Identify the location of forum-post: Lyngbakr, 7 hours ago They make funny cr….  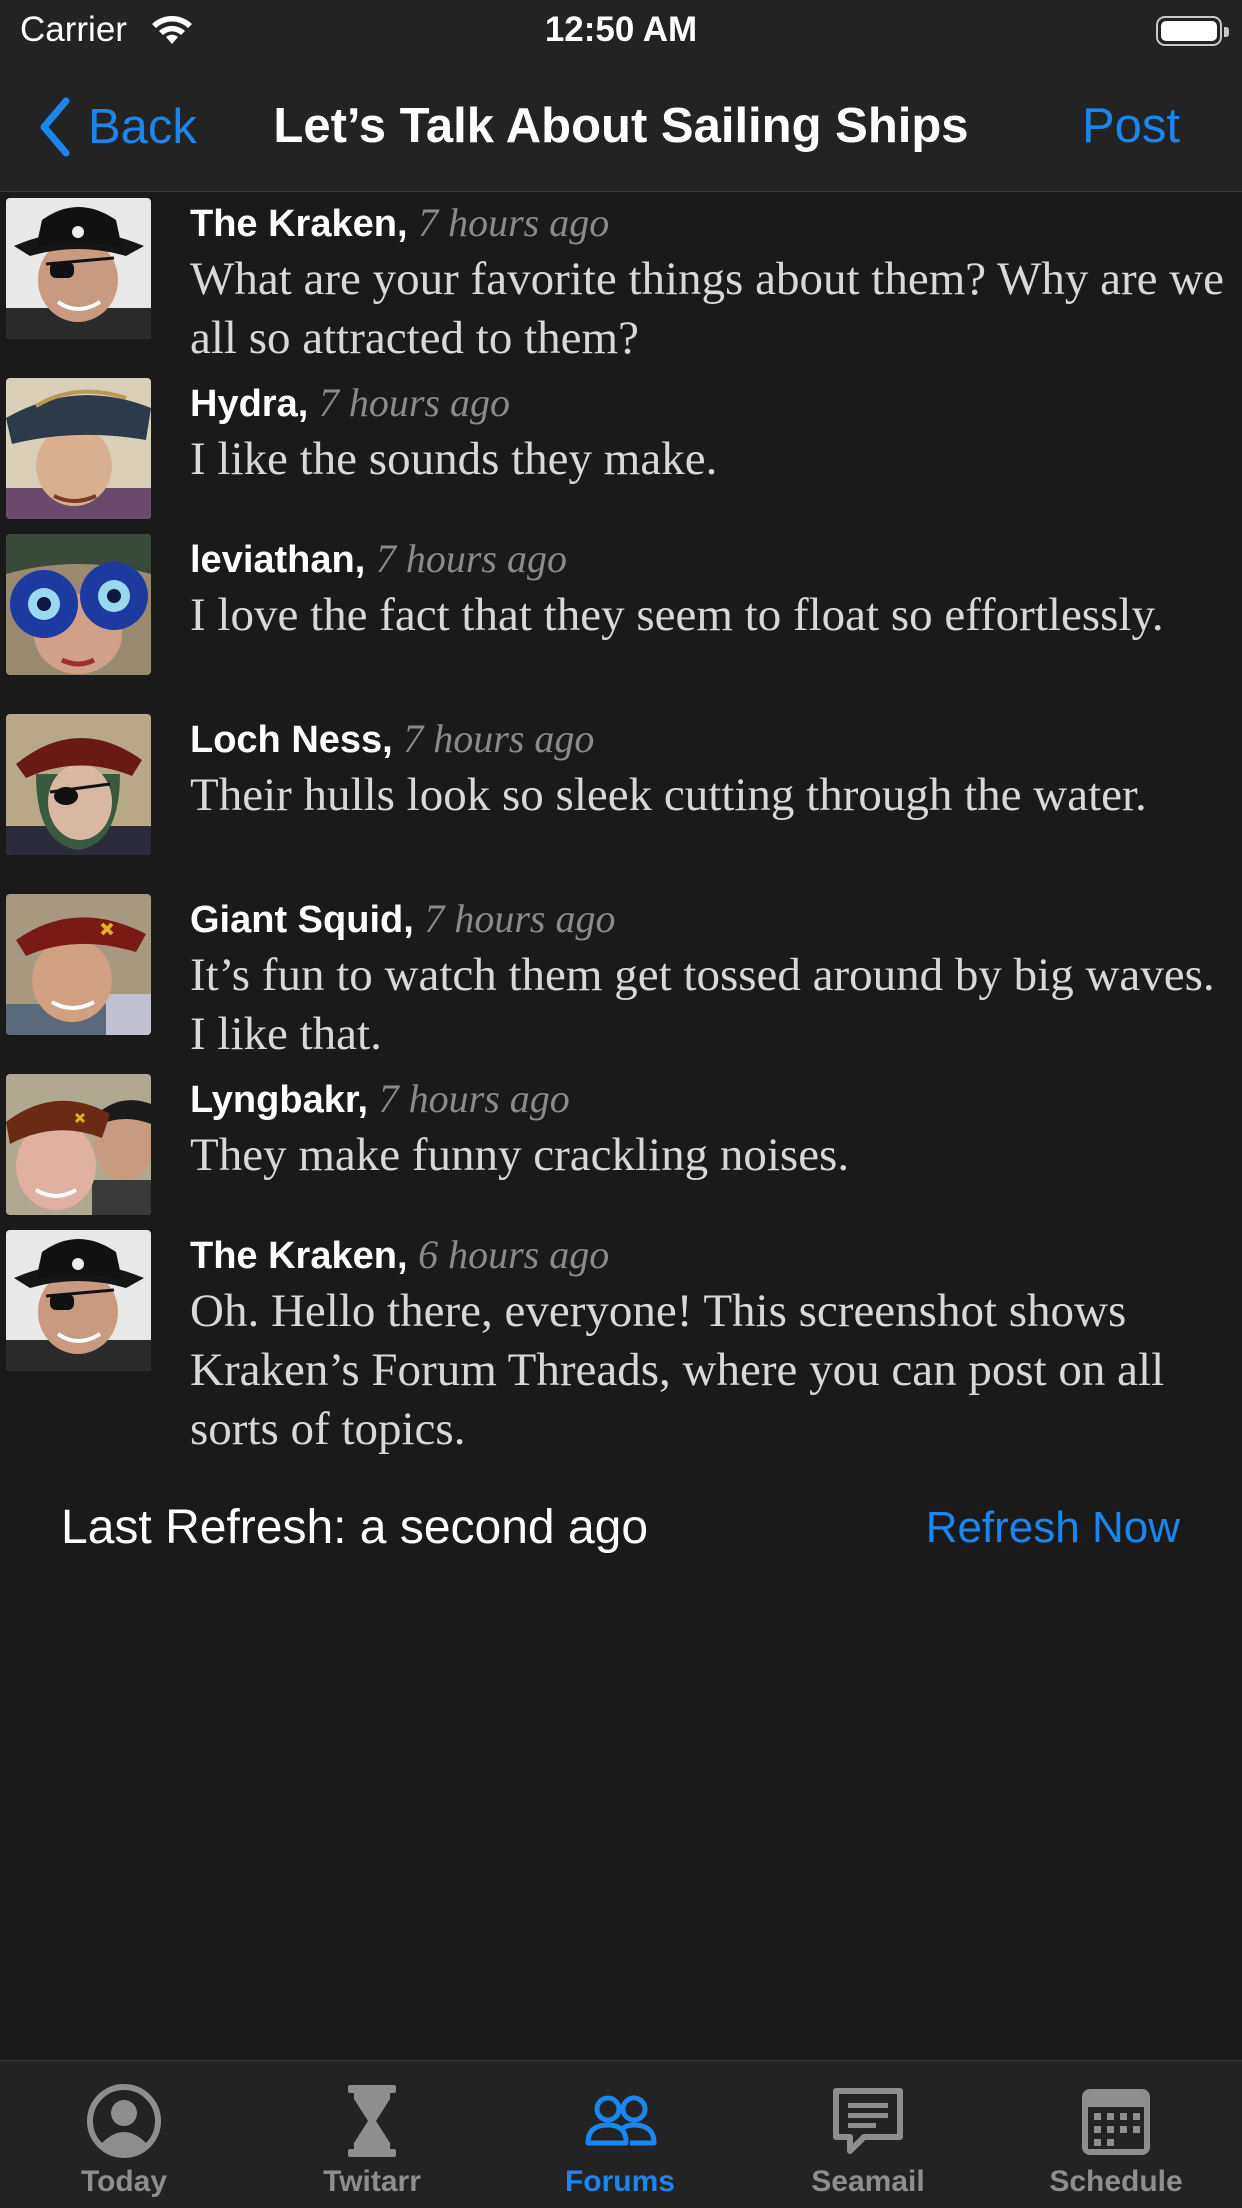
(621, 1146).